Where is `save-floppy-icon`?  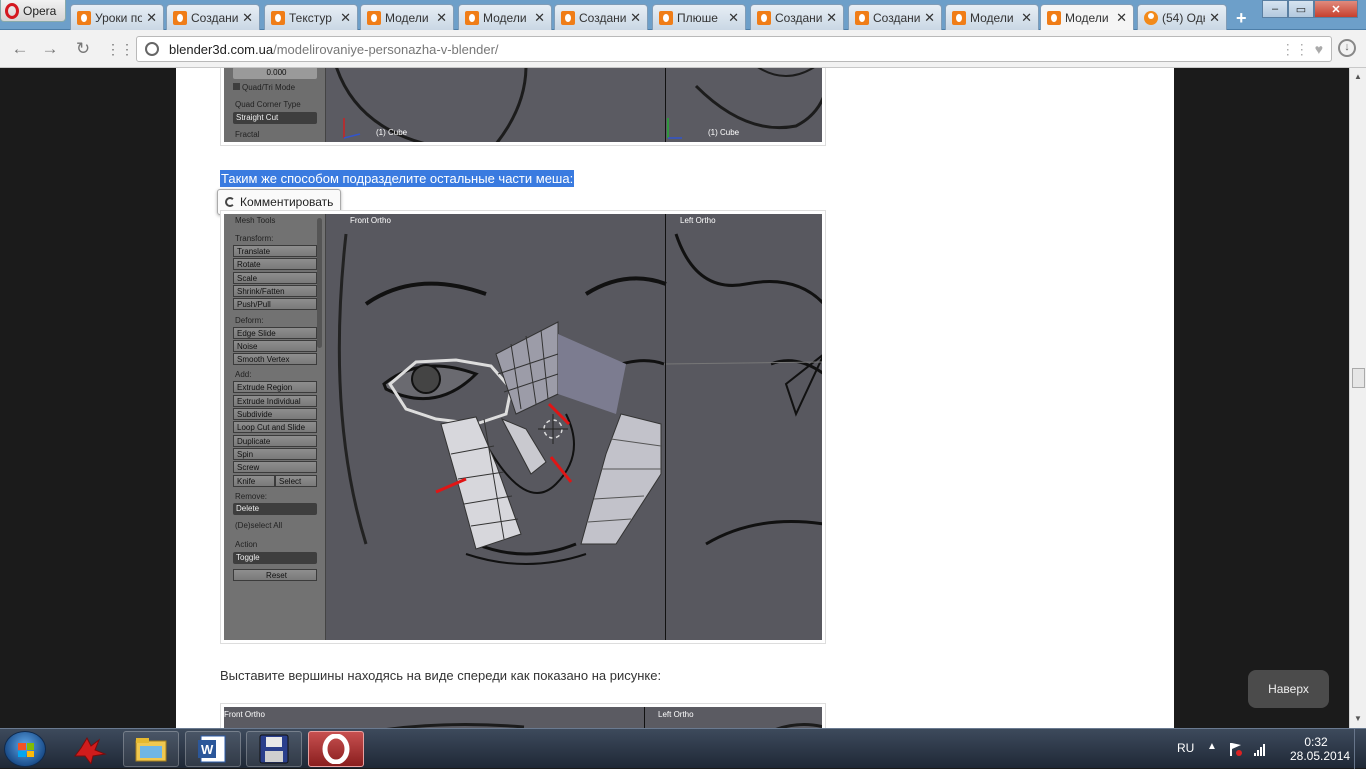
save-floppy-icon is located at coordinates (274, 749).